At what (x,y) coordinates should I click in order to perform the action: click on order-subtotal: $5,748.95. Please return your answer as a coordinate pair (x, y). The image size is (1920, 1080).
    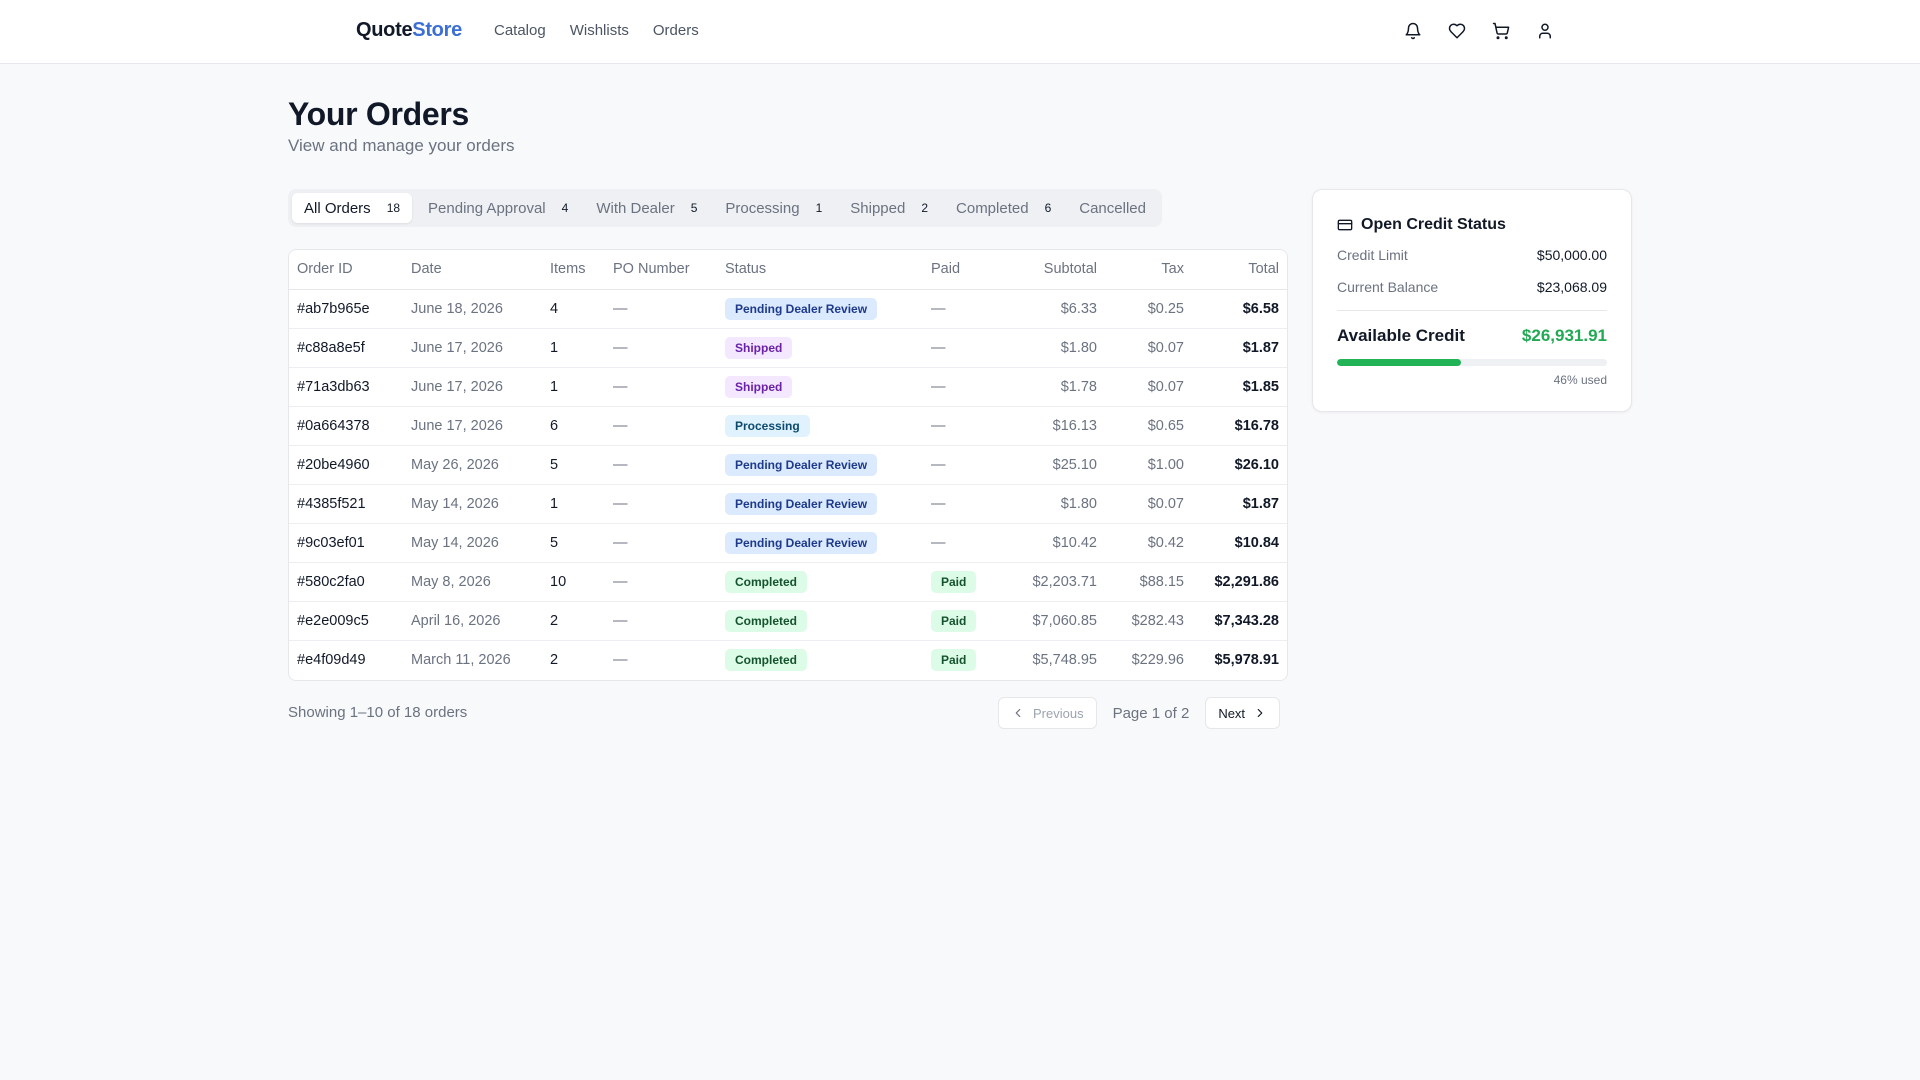
    Looking at the image, I should click on (1064, 659).